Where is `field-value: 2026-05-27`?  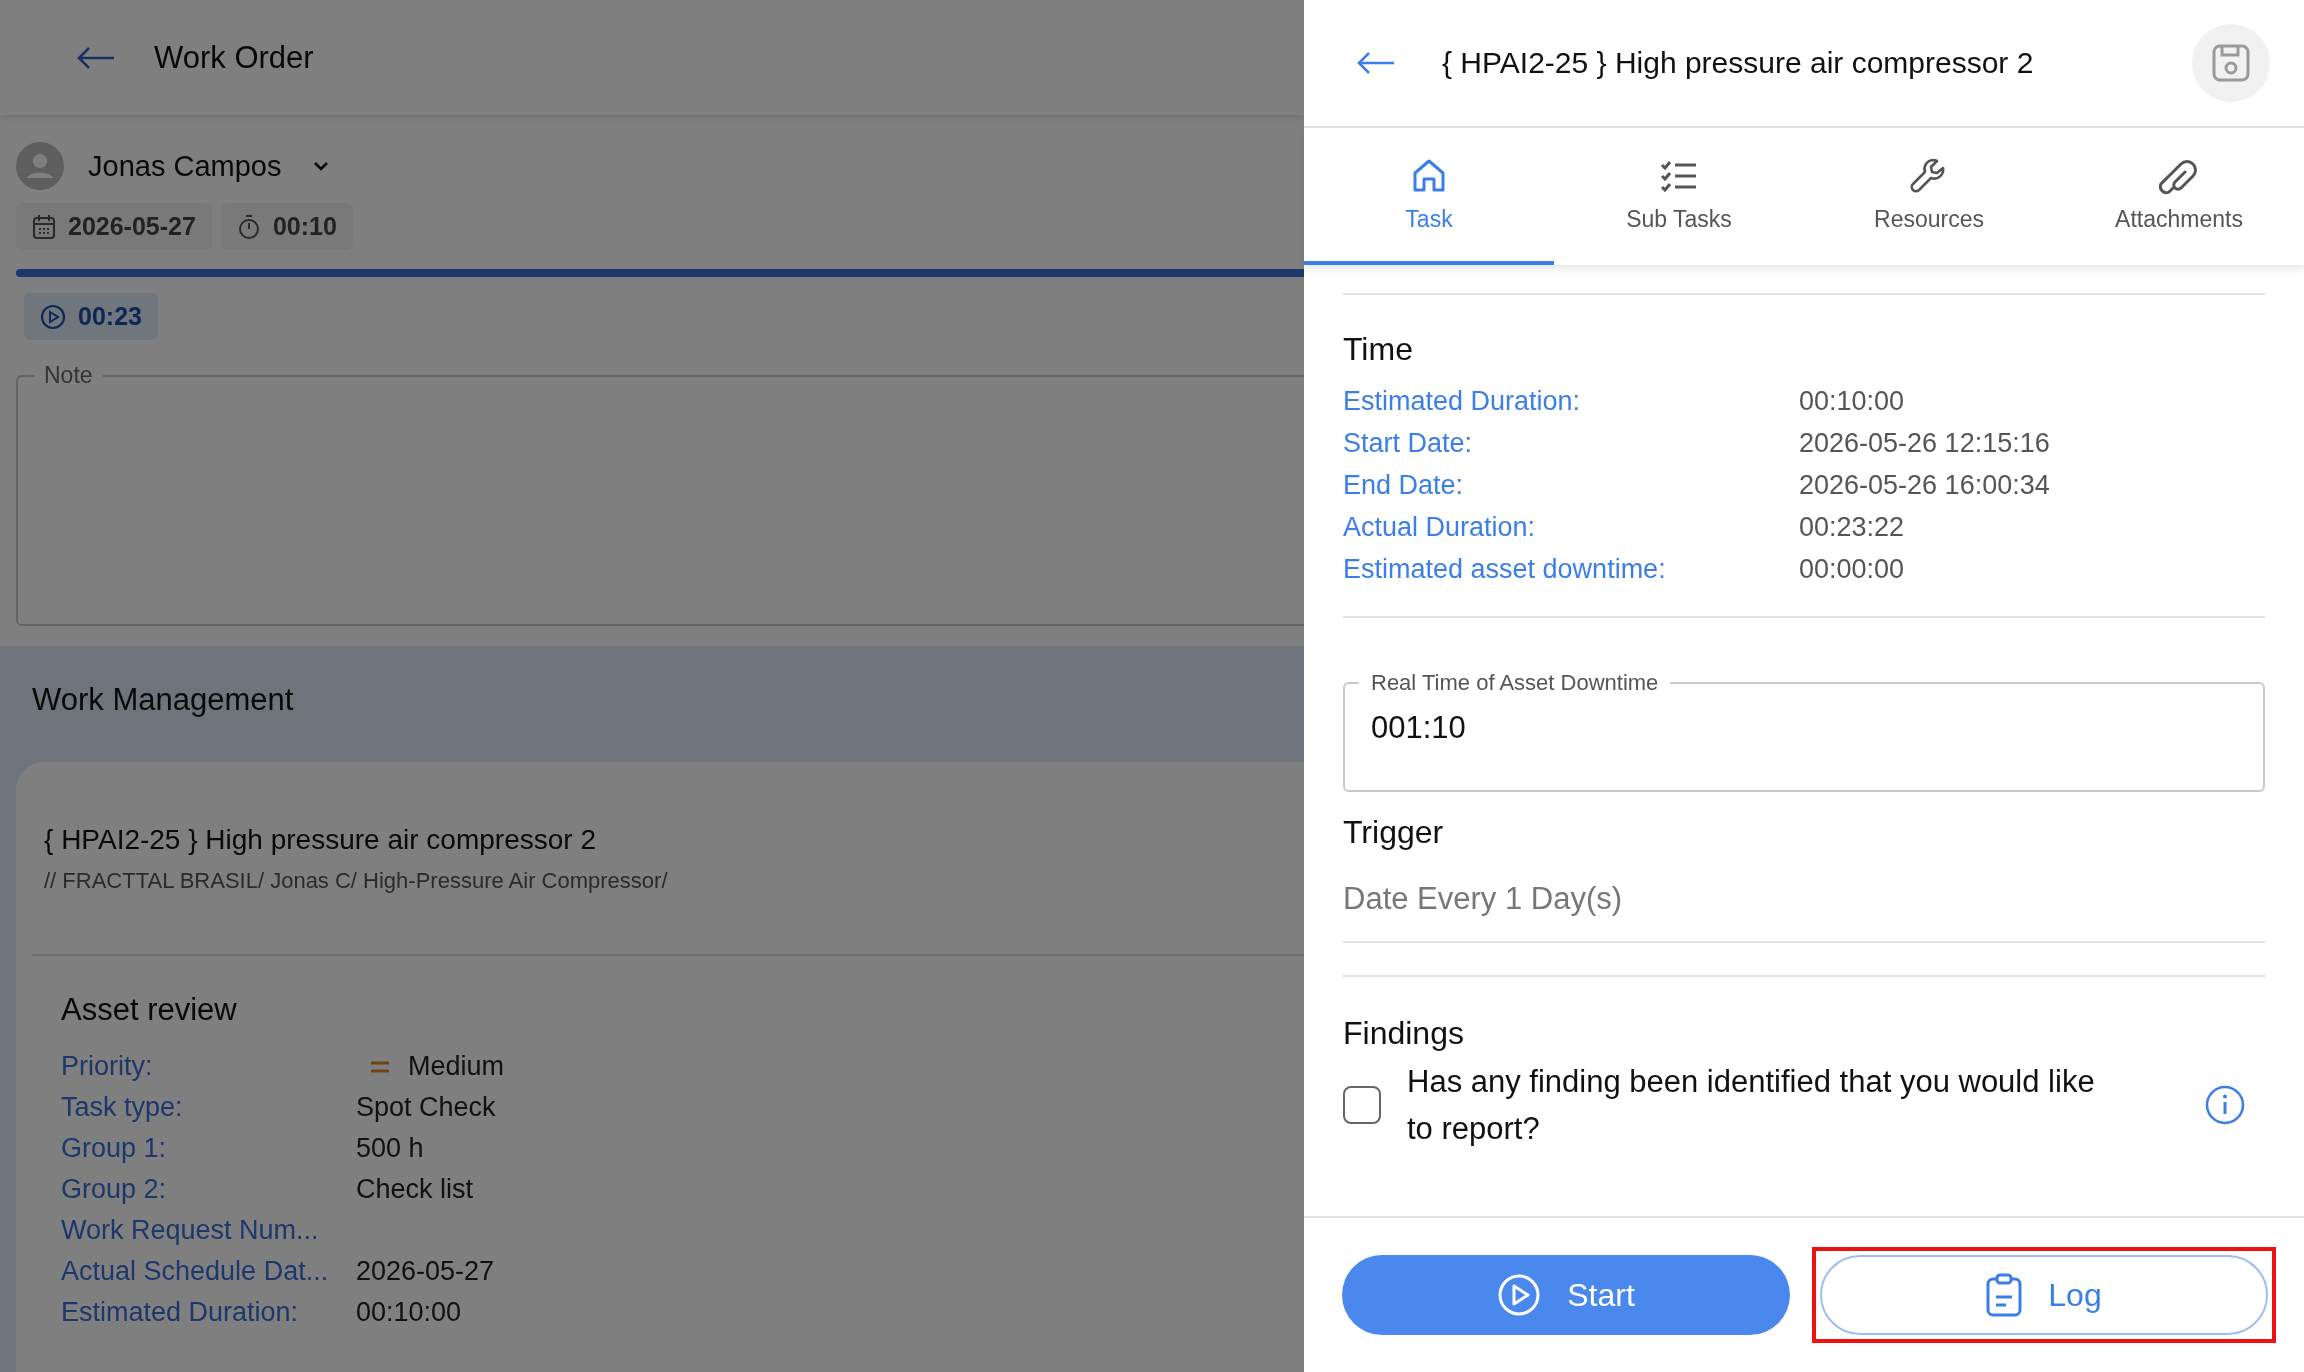 field-value: 2026-05-27 is located at coordinates (425, 1271).